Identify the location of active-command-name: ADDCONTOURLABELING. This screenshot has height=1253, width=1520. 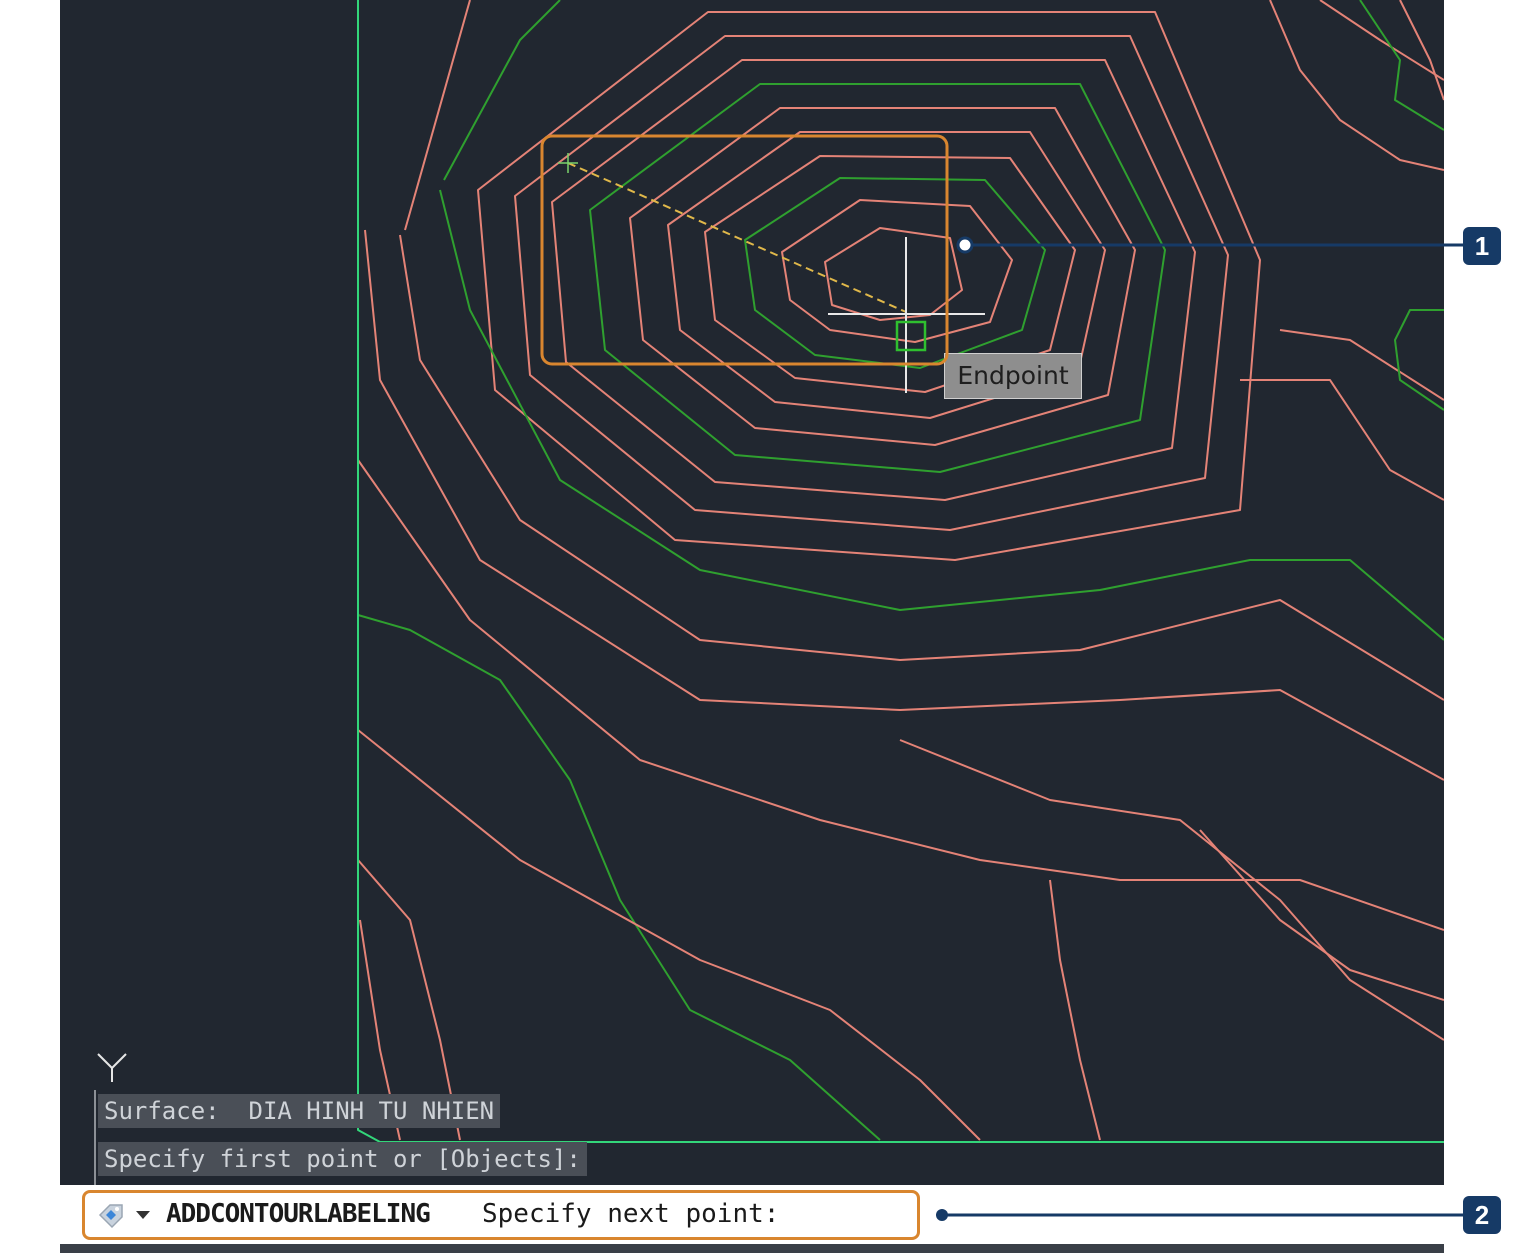
(298, 1214).